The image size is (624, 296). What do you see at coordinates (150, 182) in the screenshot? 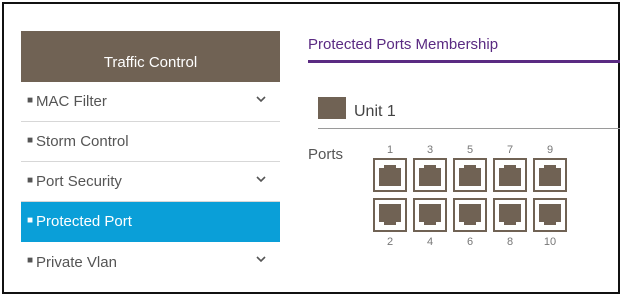
I see `sidebar-item-port-security: ■ Port Security` at bounding box center [150, 182].